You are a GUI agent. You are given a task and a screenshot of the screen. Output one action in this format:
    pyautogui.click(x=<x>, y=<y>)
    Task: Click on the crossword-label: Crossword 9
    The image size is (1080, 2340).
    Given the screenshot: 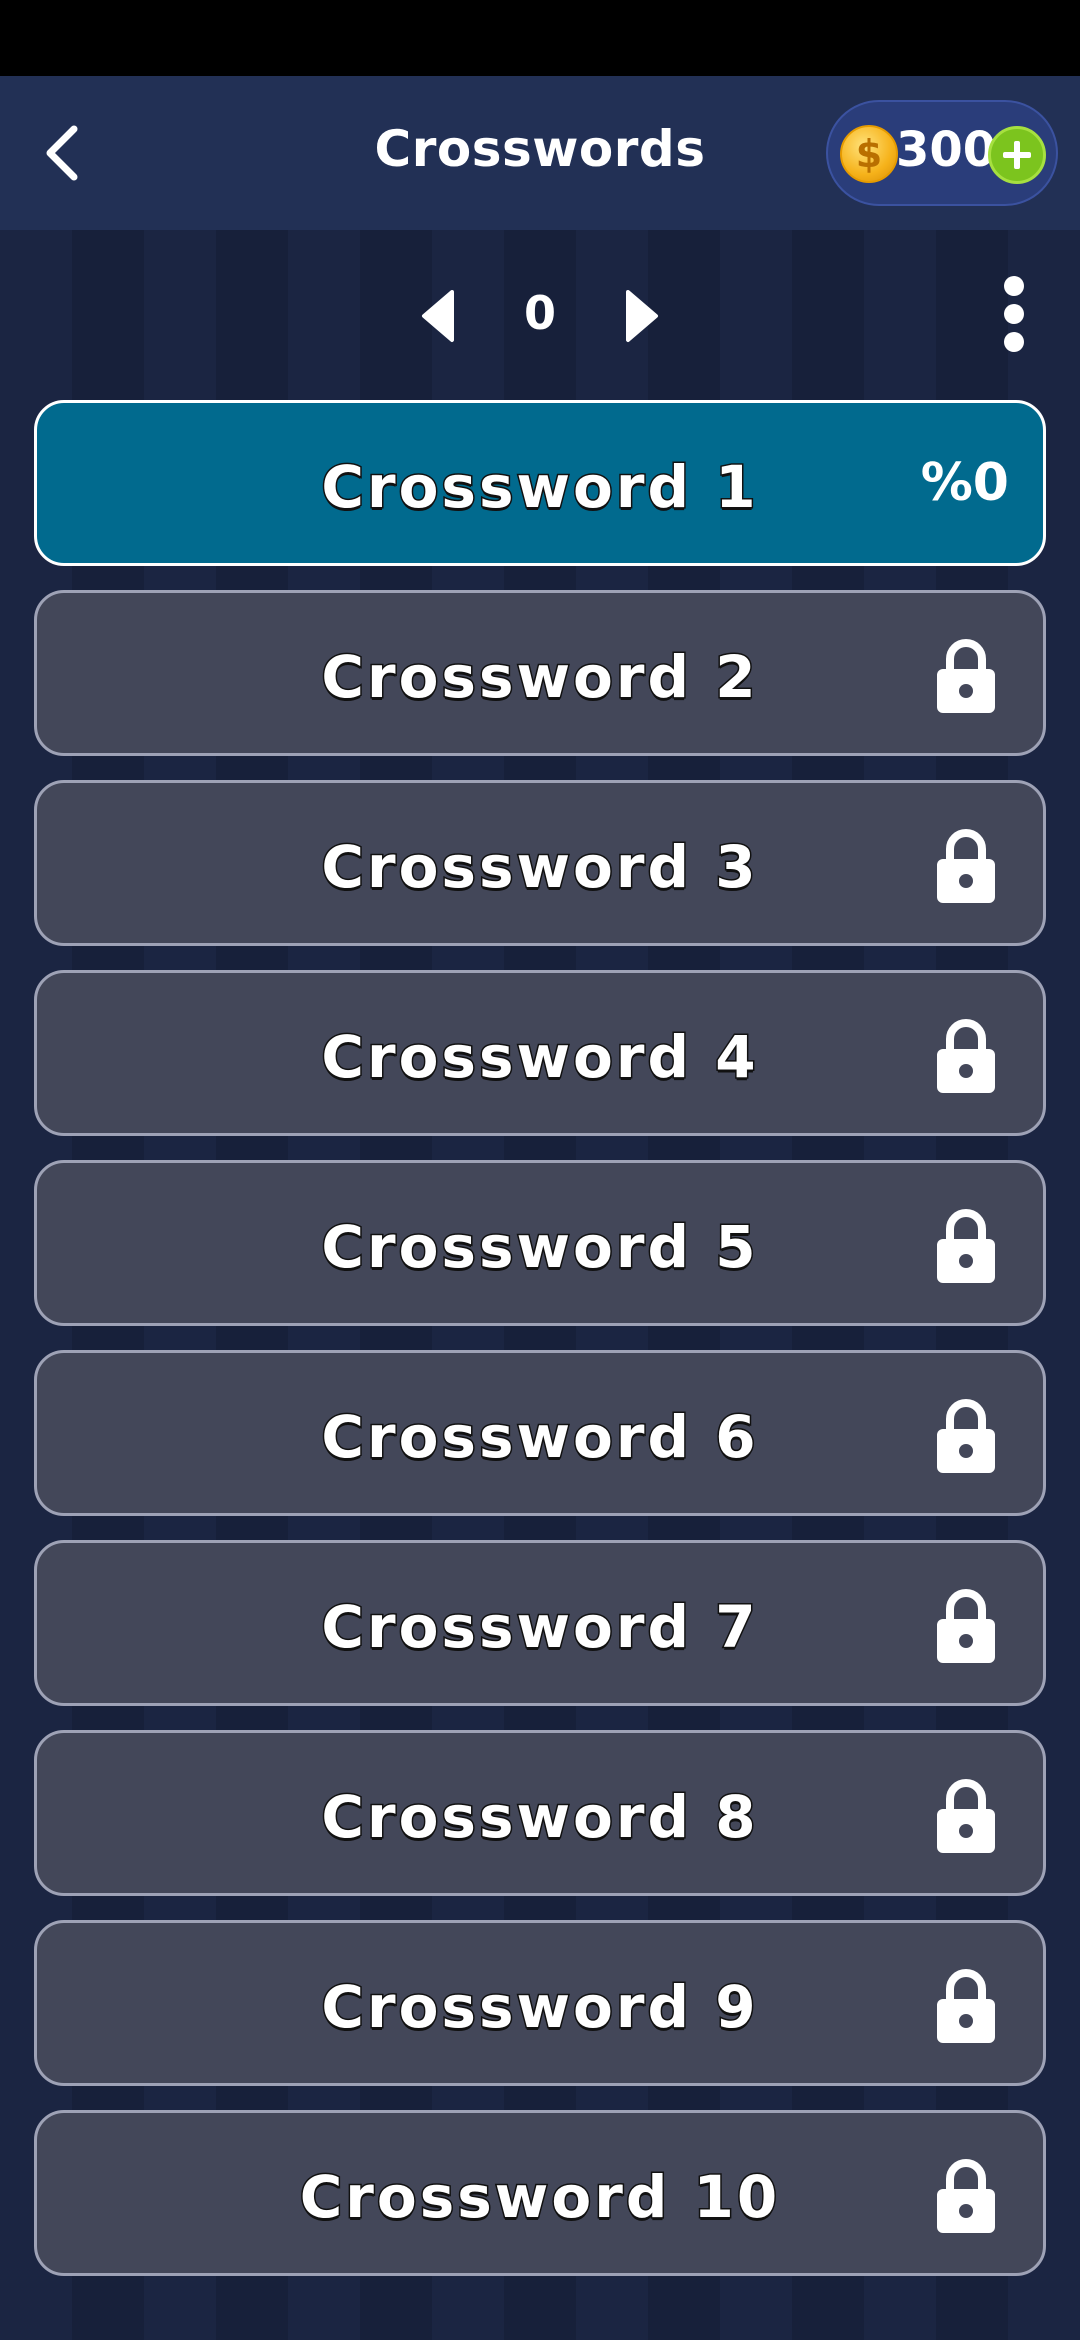 What is the action you would take?
    pyautogui.click(x=539, y=2007)
    